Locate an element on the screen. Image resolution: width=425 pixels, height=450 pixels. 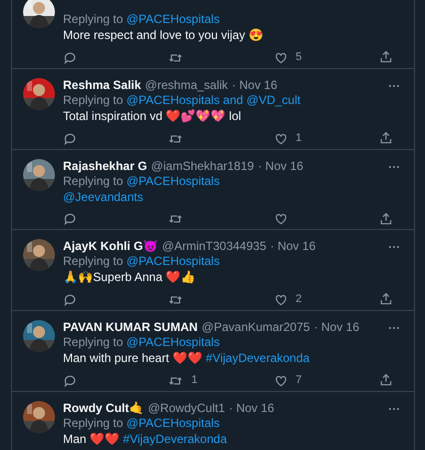
like-count: 1 is located at coordinates (299, 138).